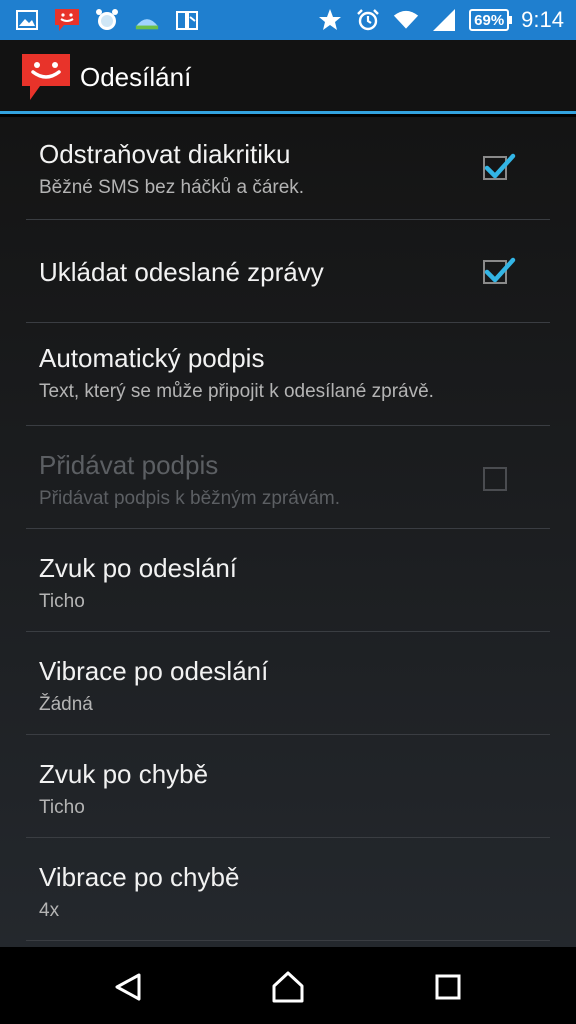  I want to click on setting-summary: Běžné SMS bez háčků a čárek., so click(172, 187).